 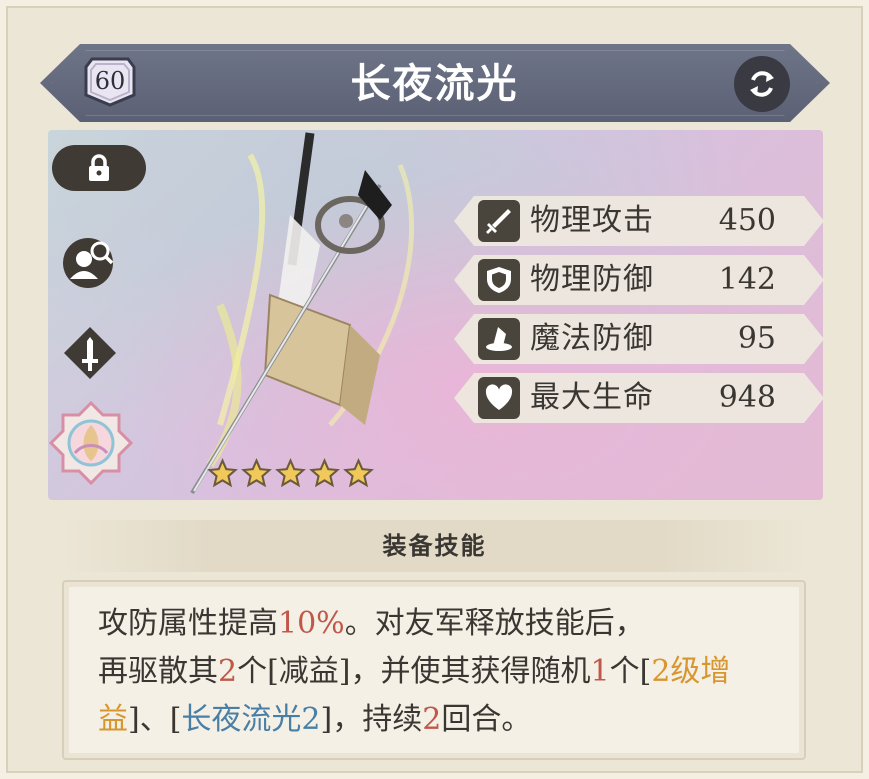 What do you see at coordinates (600, 671) in the screenshot?
I see `skill-highlight-value: 1` at bounding box center [600, 671].